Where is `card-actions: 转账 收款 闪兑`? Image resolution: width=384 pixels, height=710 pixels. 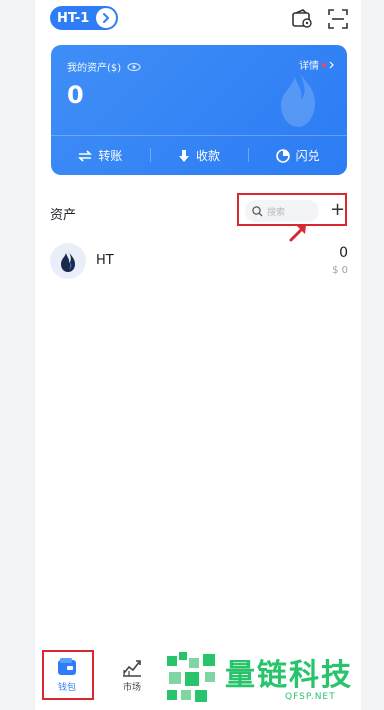
card-actions: 转账 收款 闪兑 is located at coordinates (199, 155).